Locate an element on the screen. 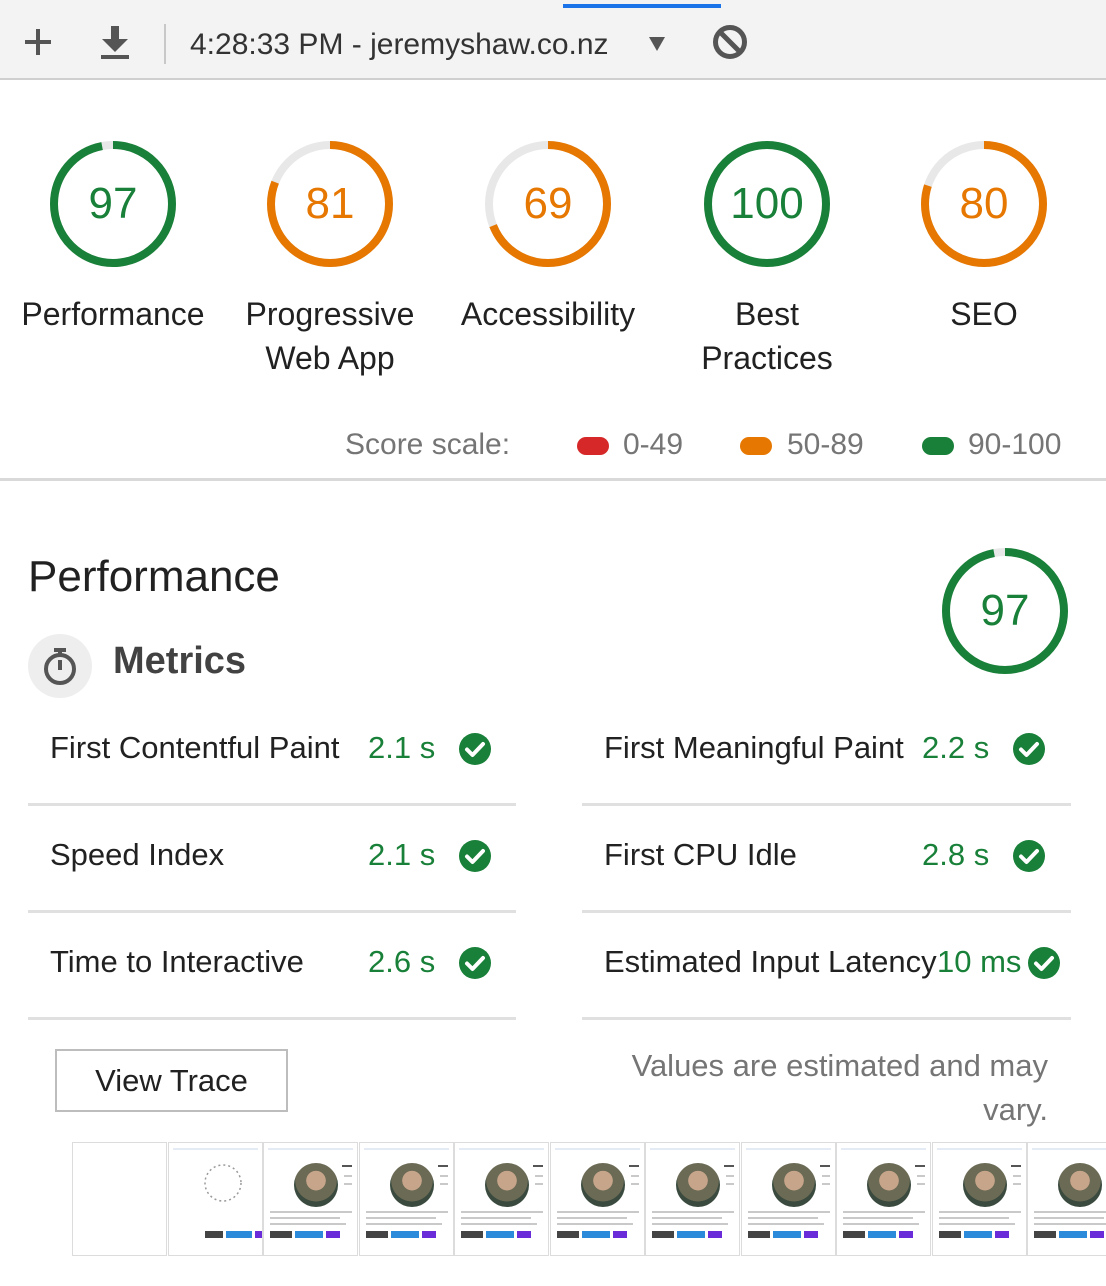 This screenshot has height=1286, width=1106. stopwatch-icon is located at coordinates (60, 666).